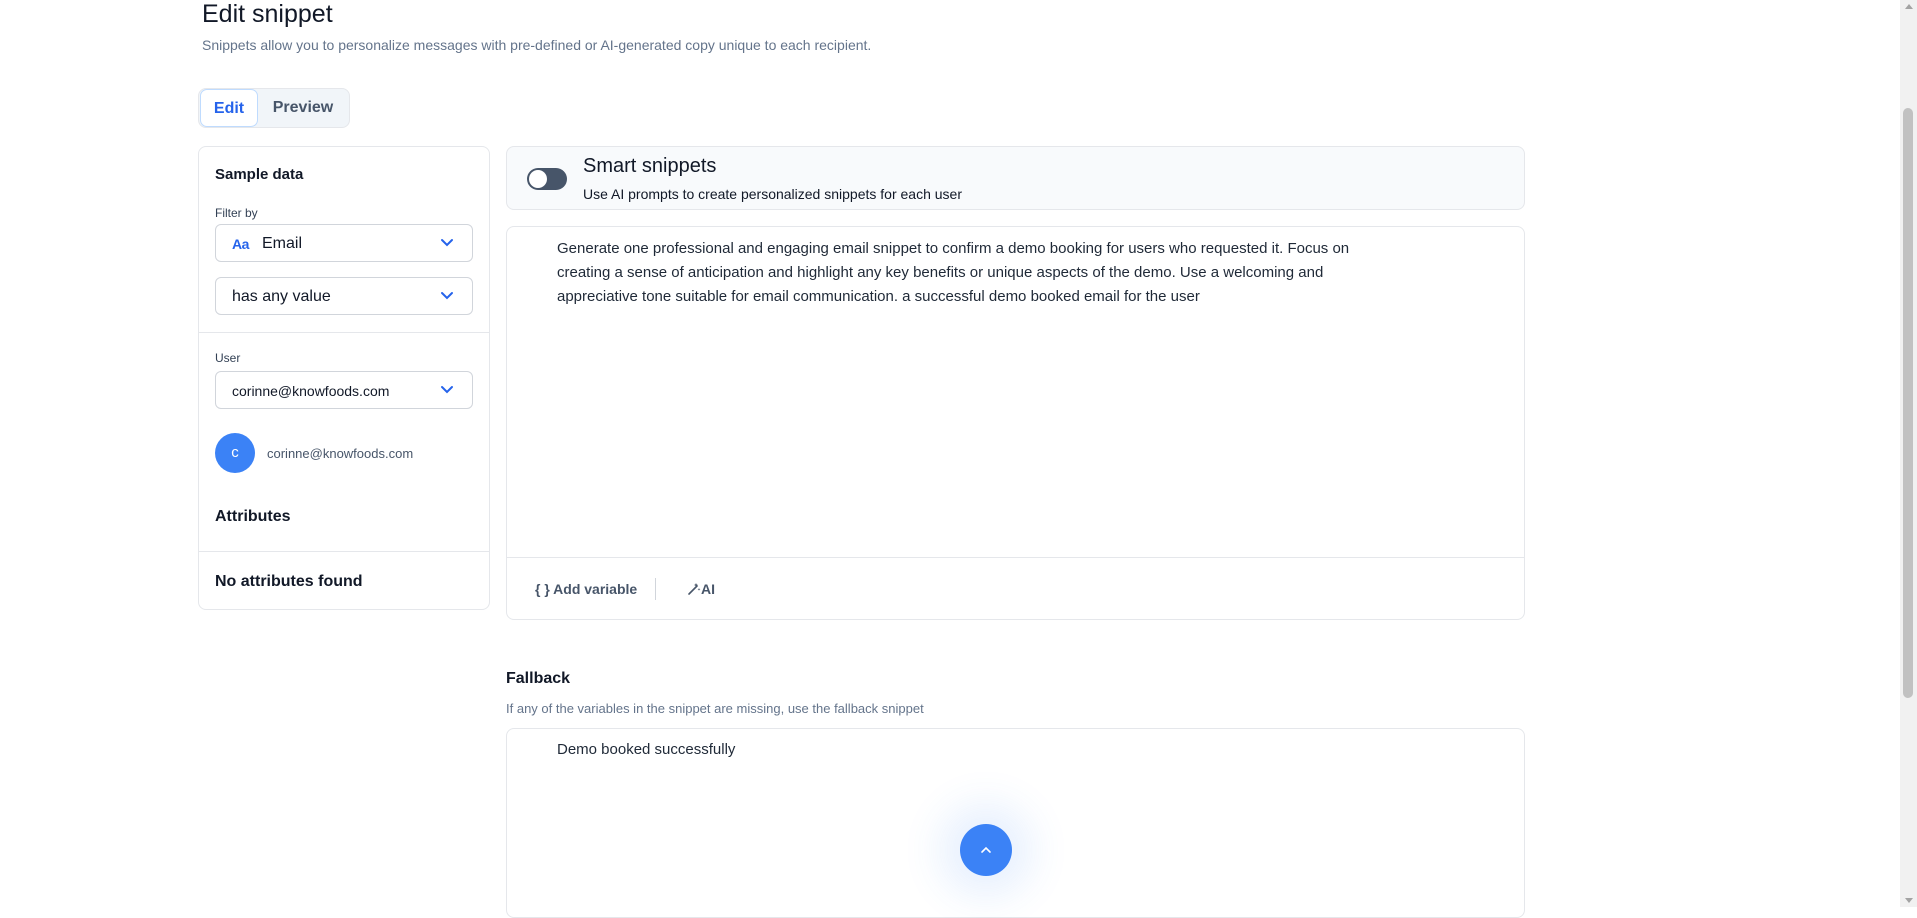 The image size is (1917, 918). What do you see at coordinates (344, 296) in the screenshot?
I see `filter-condition-select: has any value` at bounding box center [344, 296].